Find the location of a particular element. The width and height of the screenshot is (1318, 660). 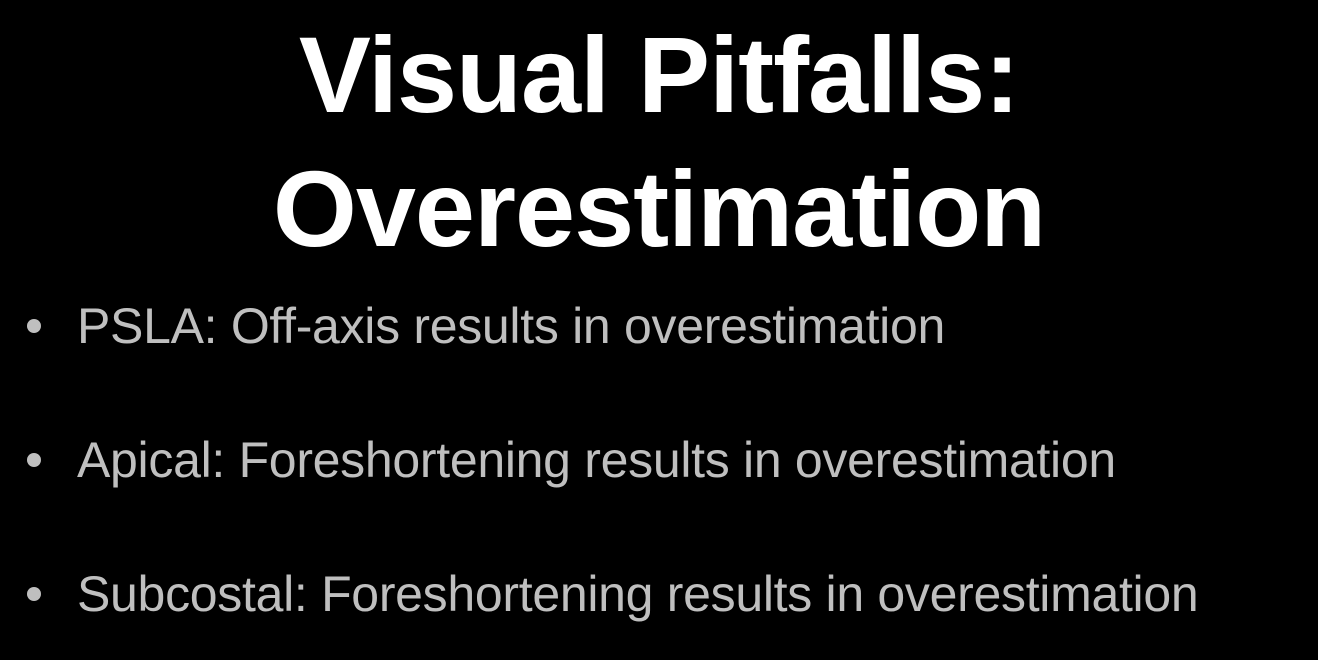

bullet-text: PSLA: Off-axis results in overestimation is located at coordinates (511, 326).